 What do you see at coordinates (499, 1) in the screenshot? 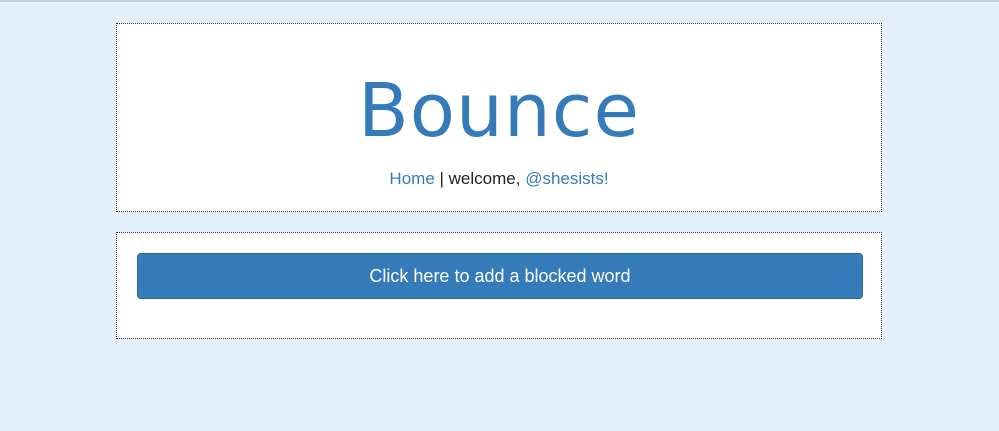
I see `window-top-border` at bounding box center [499, 1].